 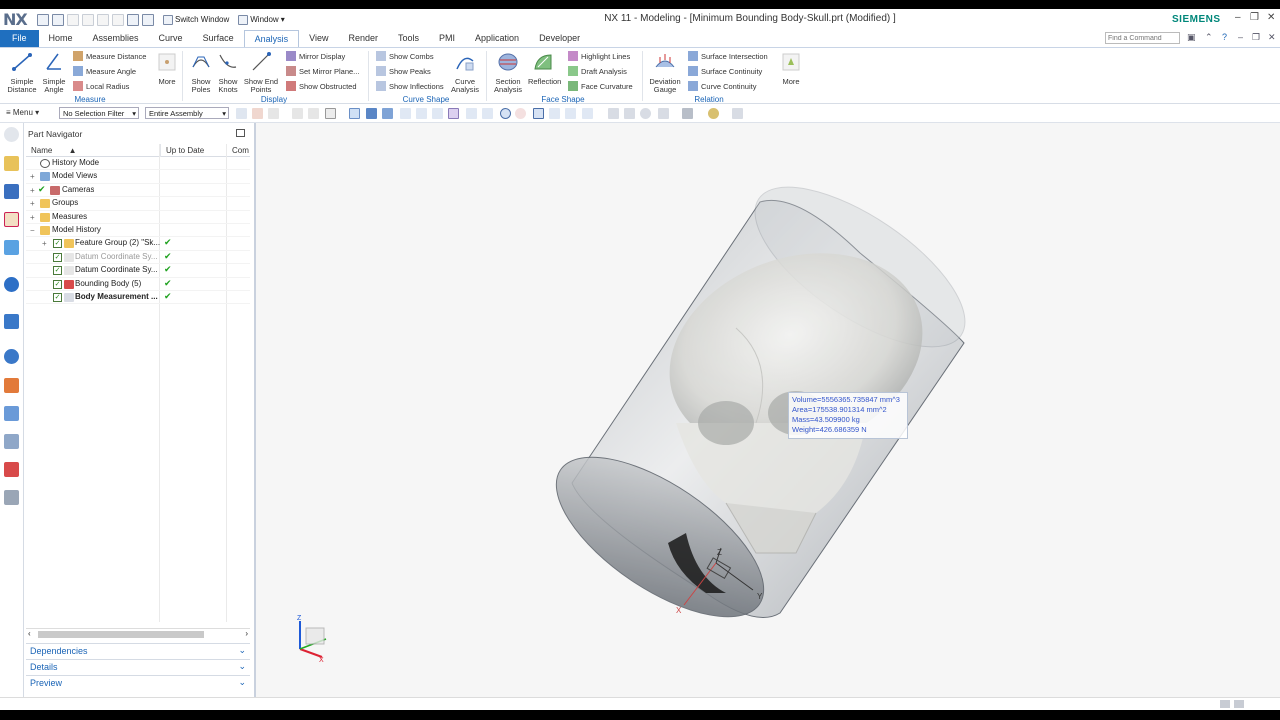 I want to click on tree-row-history-mode: History Mode, so click(x=138, y=164).